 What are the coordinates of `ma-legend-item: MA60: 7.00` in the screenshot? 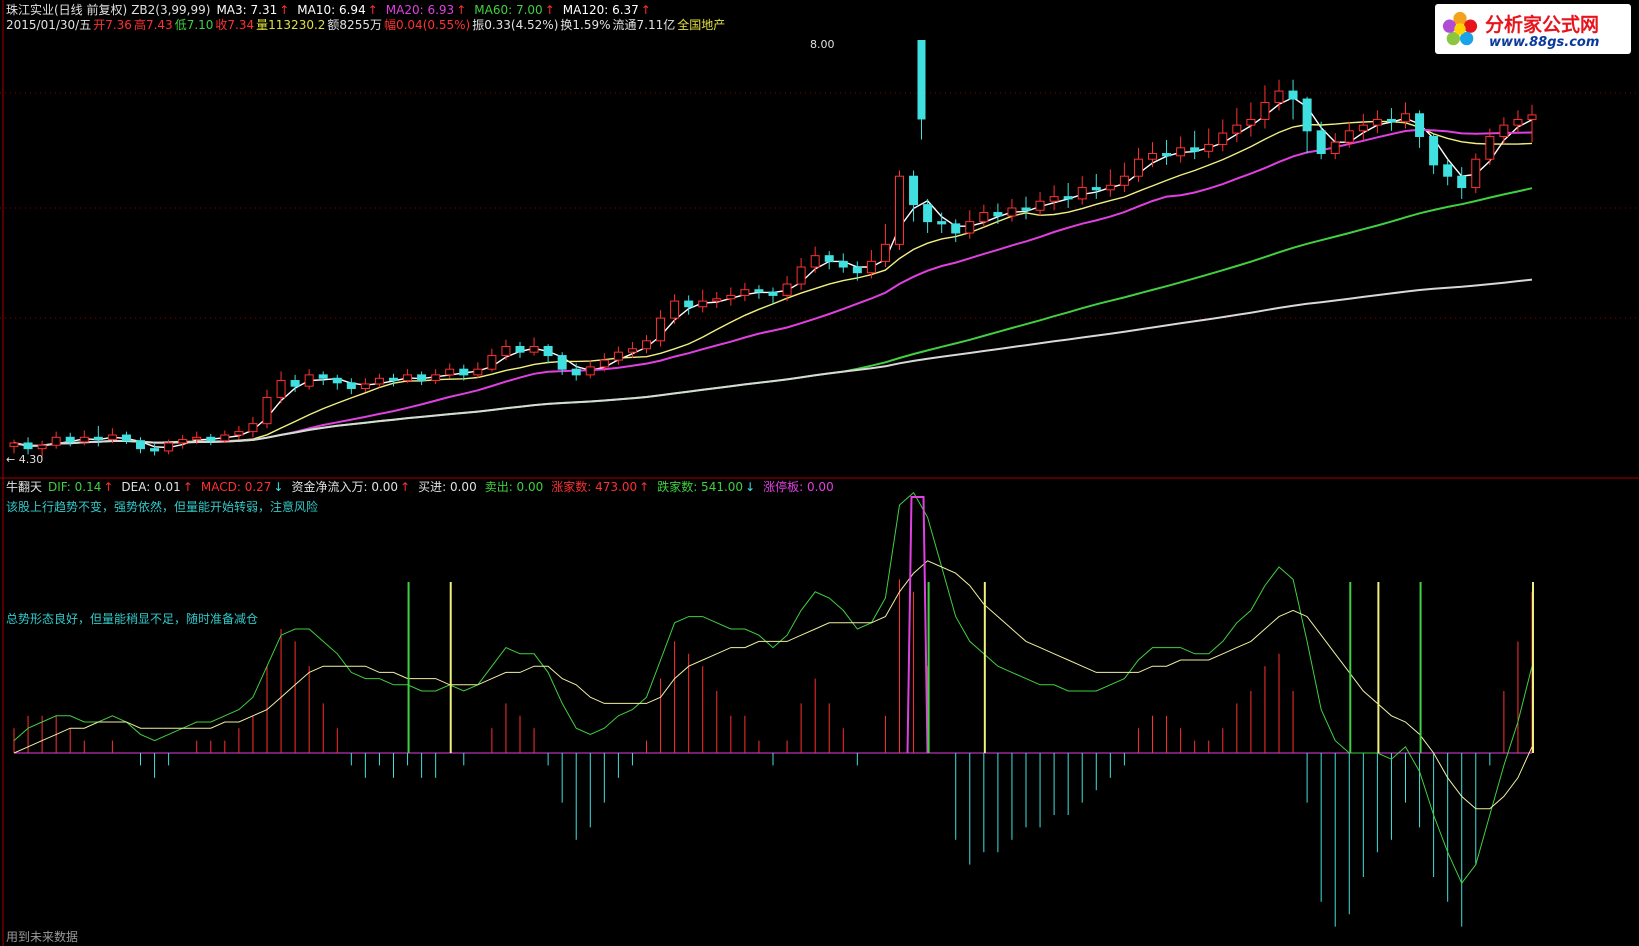 It's located at (508, 10).